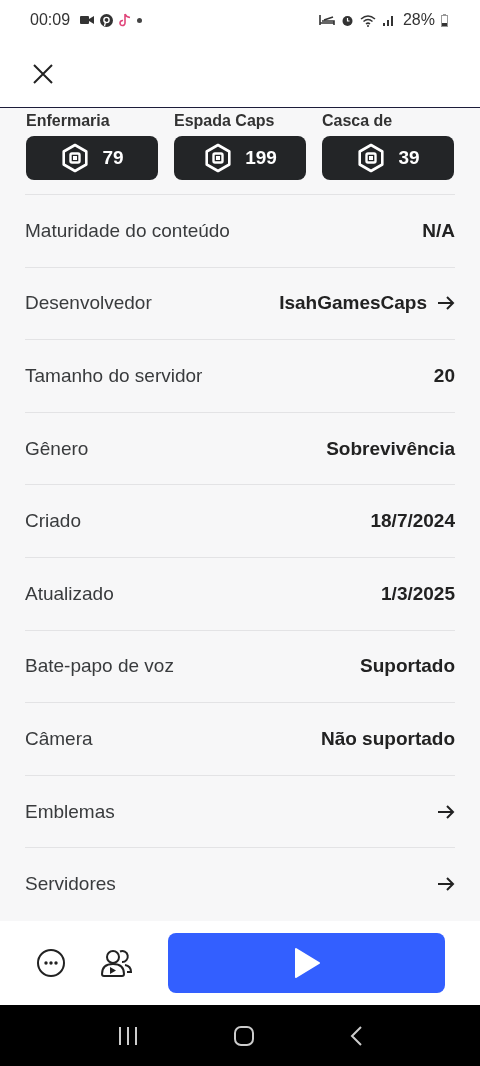 This screenshot has height=1066, width=480. I want to click on bed-icon, so click(326, 20).